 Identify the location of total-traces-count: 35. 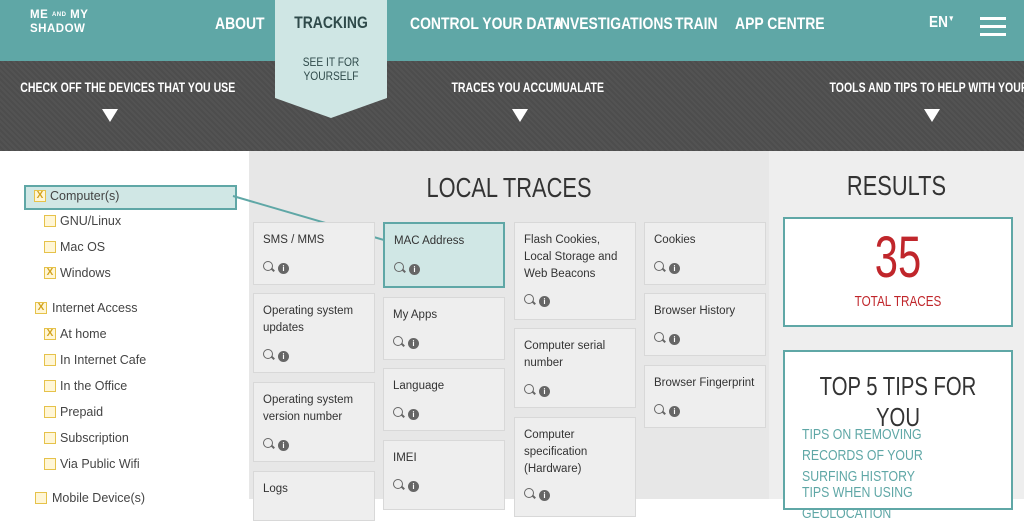
(898, 257).